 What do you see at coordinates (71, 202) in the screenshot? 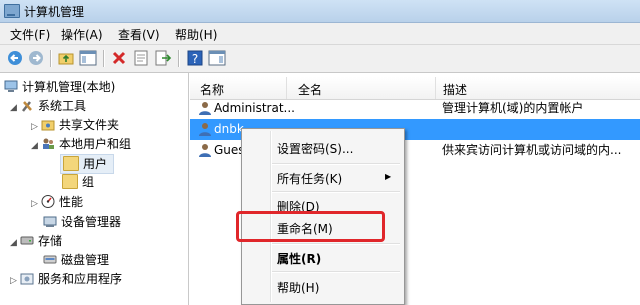
I see `tree-item-label: 性能` at bounding box center [71, 202].